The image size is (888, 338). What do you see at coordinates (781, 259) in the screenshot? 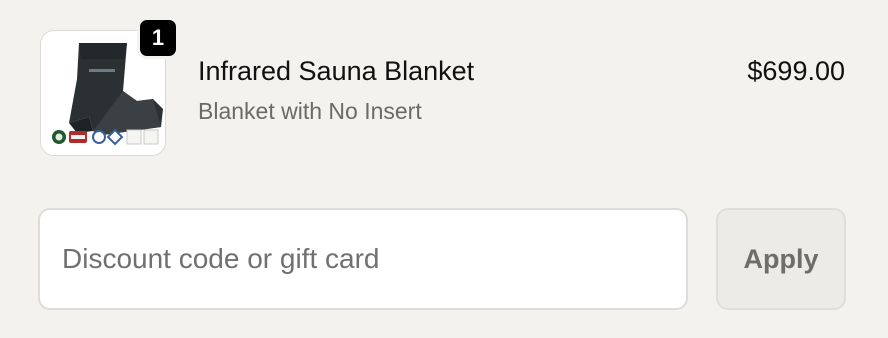
I see `apply-discount-button: Apply` at bounding box center [781, 259].